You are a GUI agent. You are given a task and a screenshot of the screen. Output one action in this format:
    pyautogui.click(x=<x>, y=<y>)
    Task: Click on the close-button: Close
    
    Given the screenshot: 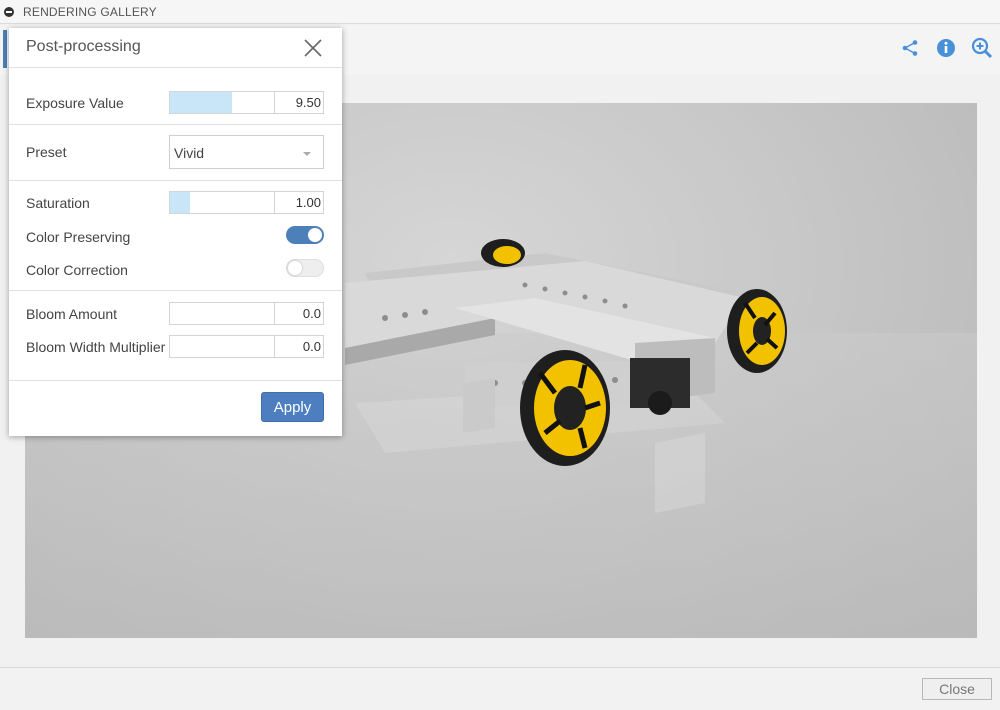 What is the action you would take?
    pyautogui.click(x=957, y=689)
    